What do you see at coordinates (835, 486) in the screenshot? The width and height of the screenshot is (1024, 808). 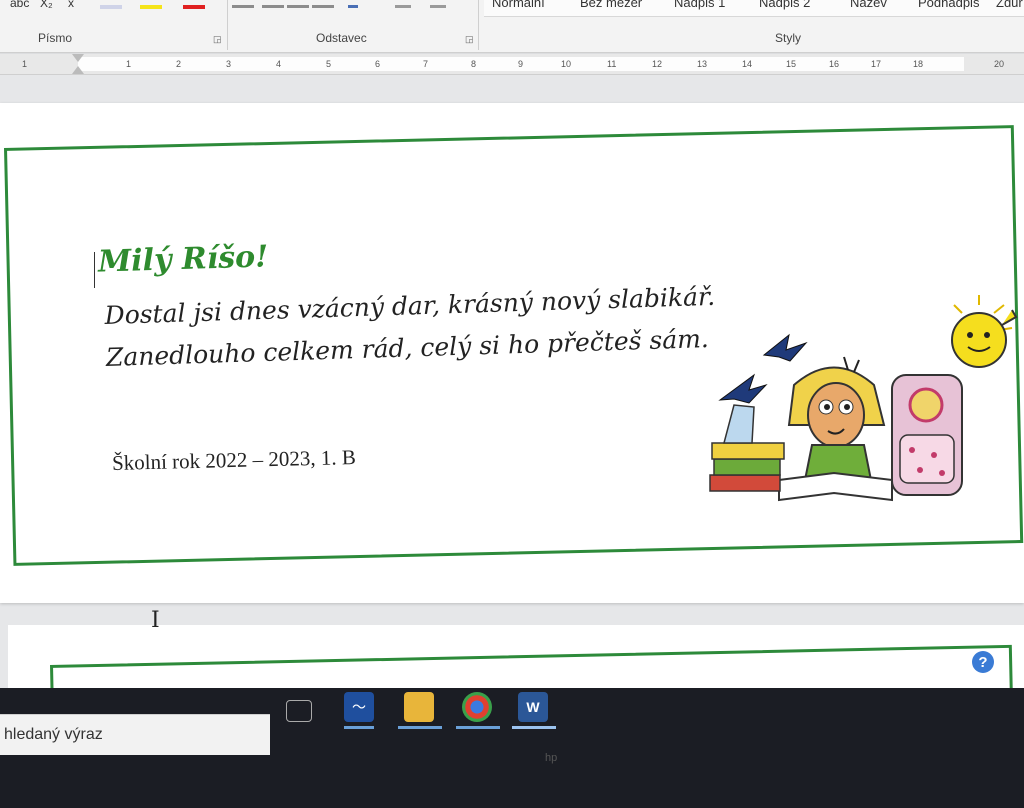 I see `open-book-icon` at bounding box center [835, 486].